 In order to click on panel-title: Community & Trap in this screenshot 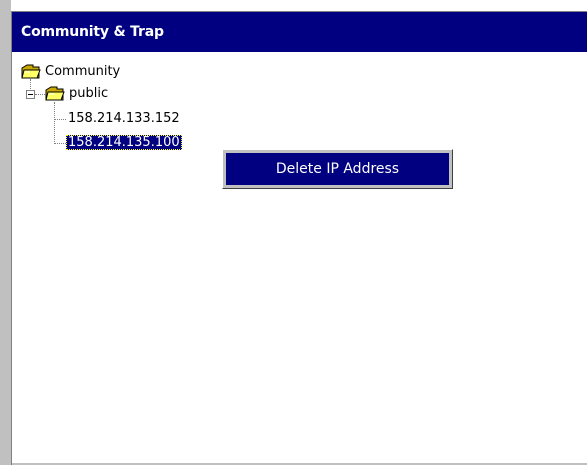, I will do `click(299, 32)`.